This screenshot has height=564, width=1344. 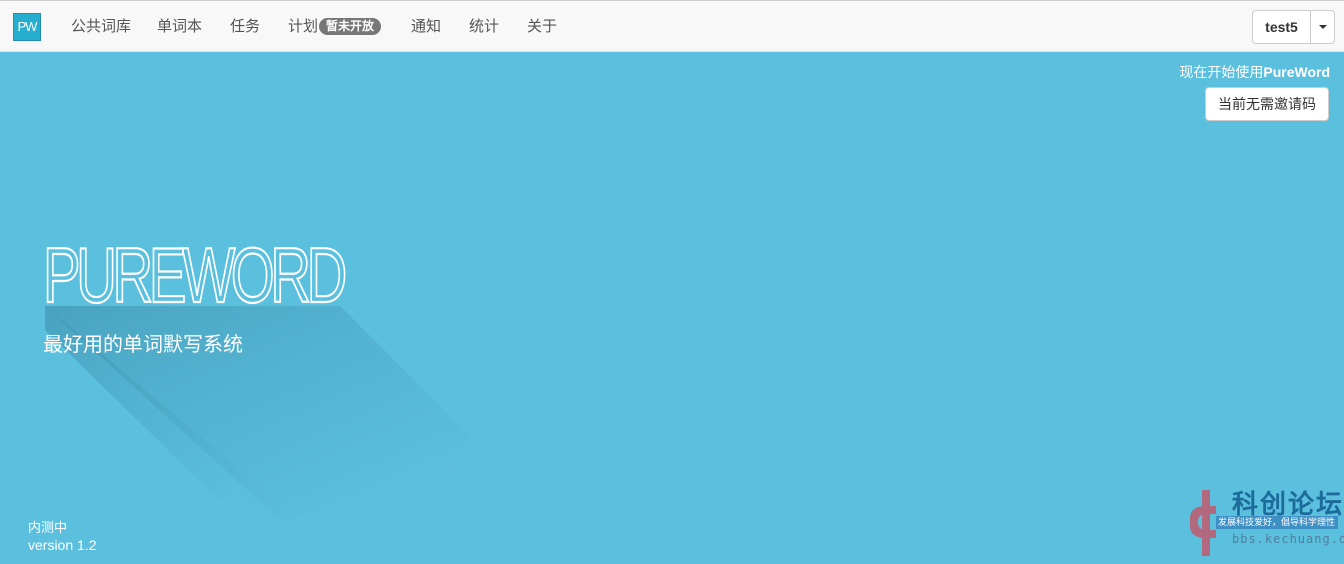 I want to click on nav-statistics: 统计, so click(x=484, y=27).